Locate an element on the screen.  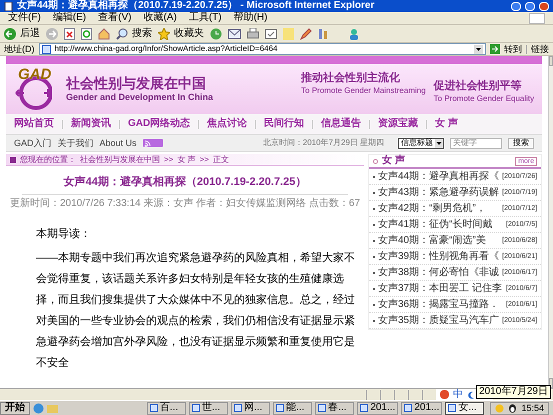
article-title: 女声44期：避孕真相再探（2010.7.19-2.20.7.25） is located at coordinates (185, 183).